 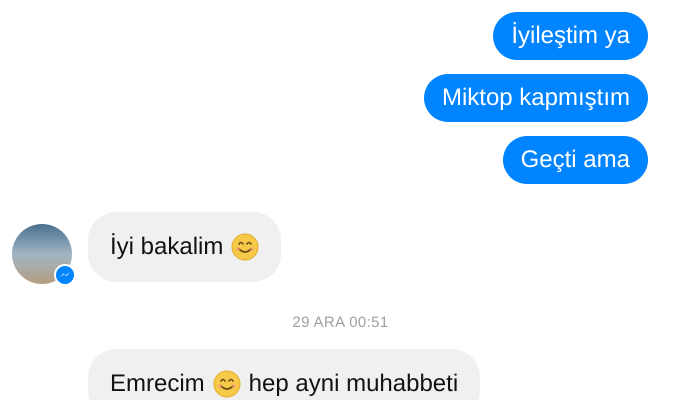 What do you see at coordinates (340, 323) in the screenshot?
I see `timestamp: 29 ARA 00:51` at bounding box center [340, 323].